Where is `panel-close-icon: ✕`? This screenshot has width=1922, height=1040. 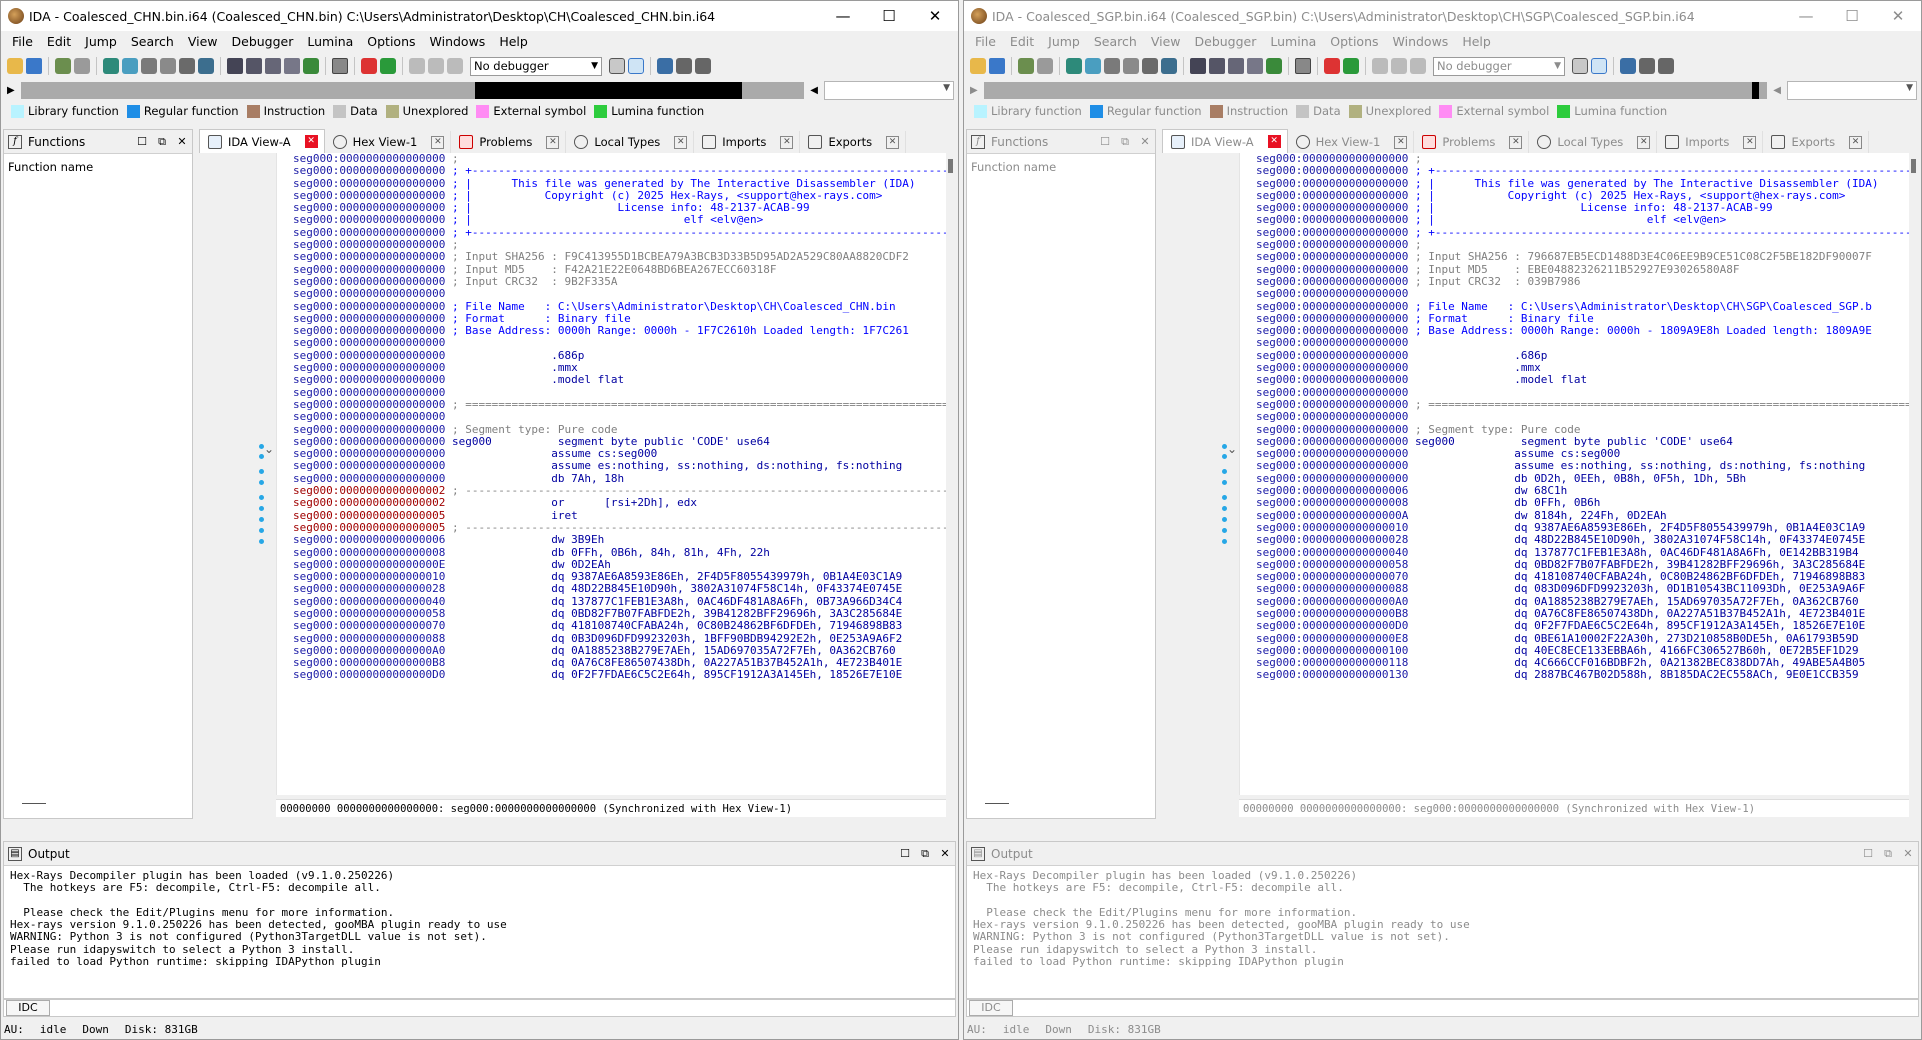 panel-close-icon: ✕ is located at coordinates (1145, 141).